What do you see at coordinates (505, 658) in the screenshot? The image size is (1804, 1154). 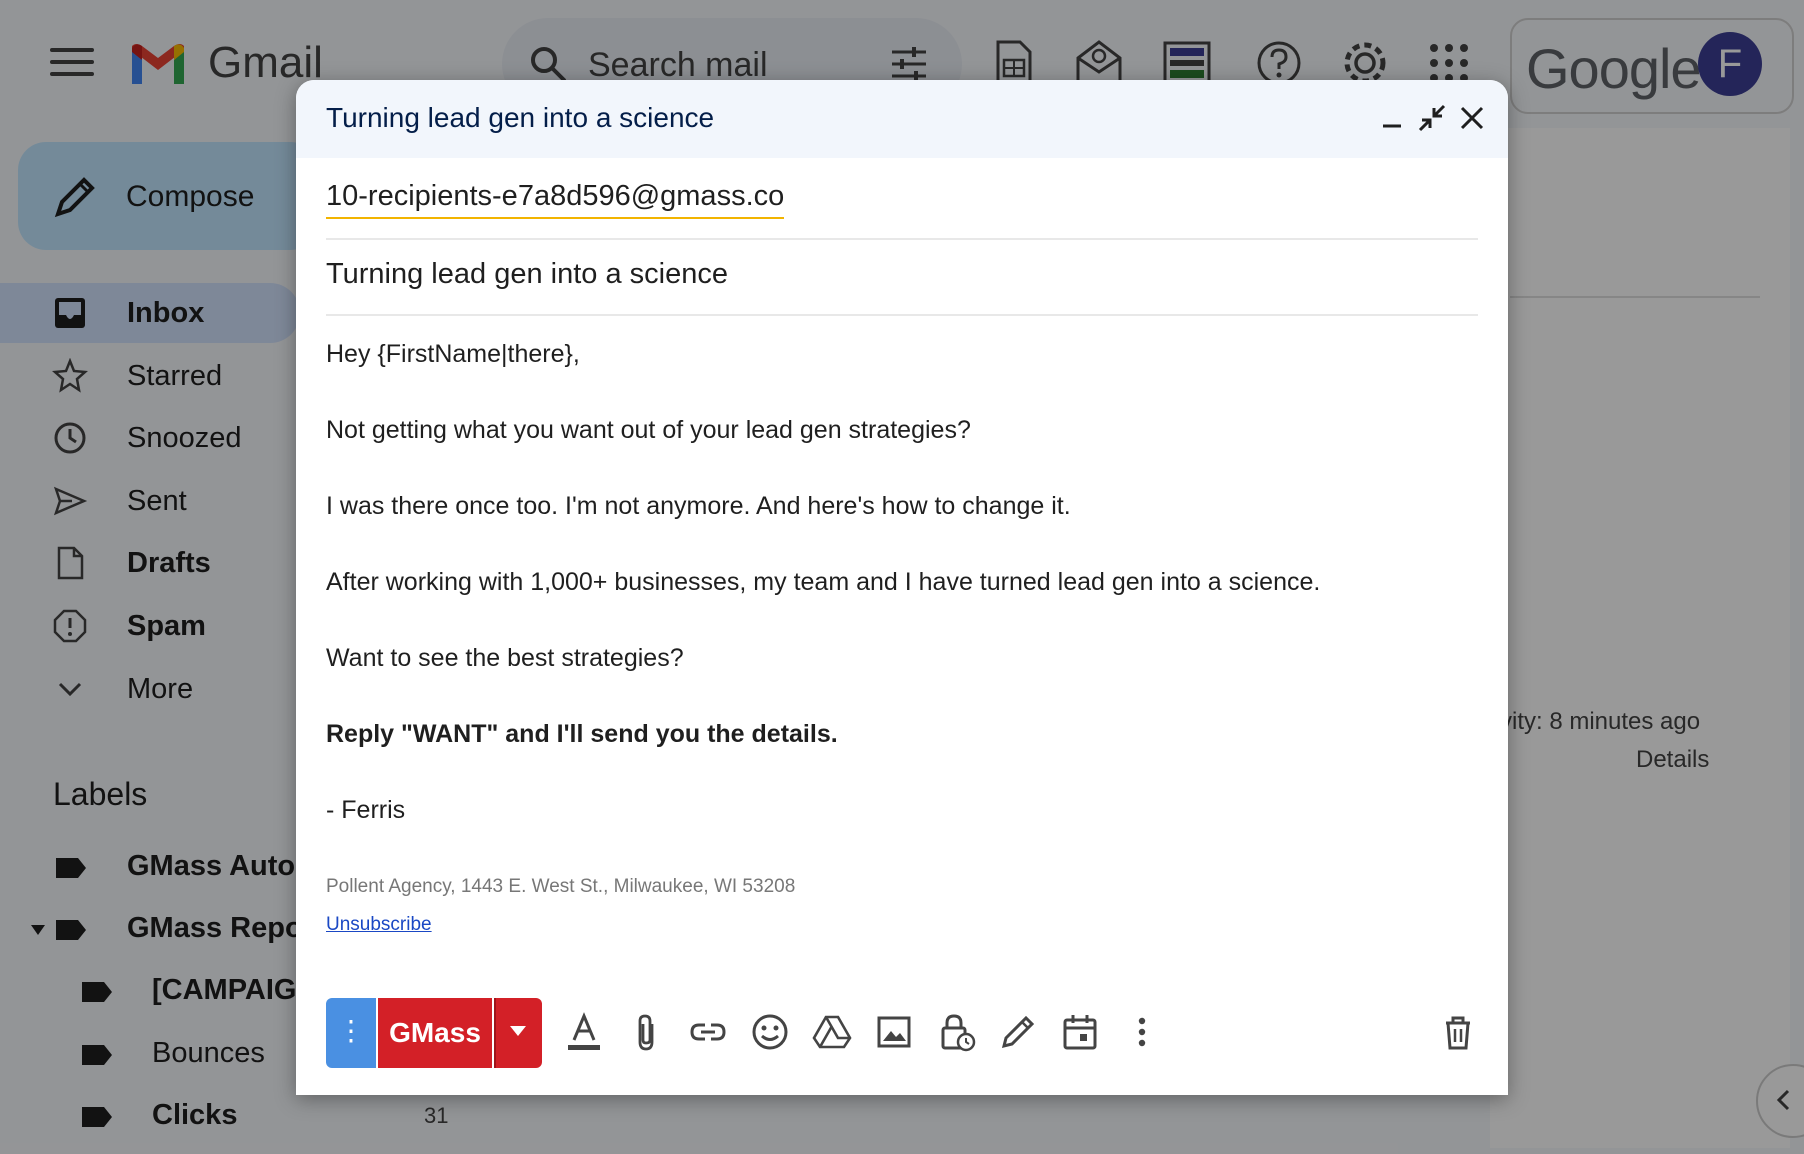 I see `body-paragraph: Want to see the best strategies?` at bounding box center [505, 658].